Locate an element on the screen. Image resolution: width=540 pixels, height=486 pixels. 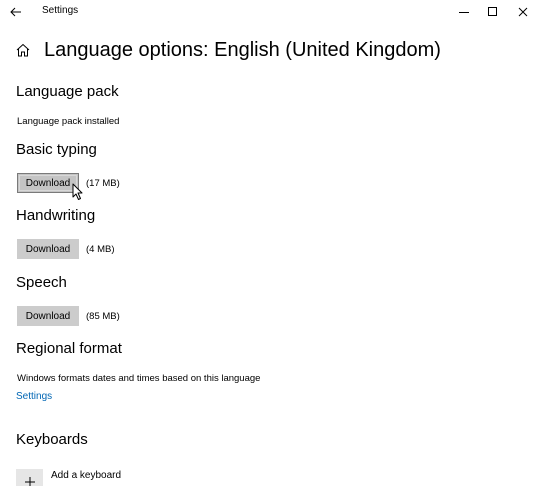
back-arrow-icon is located at coordinates (15, 12).